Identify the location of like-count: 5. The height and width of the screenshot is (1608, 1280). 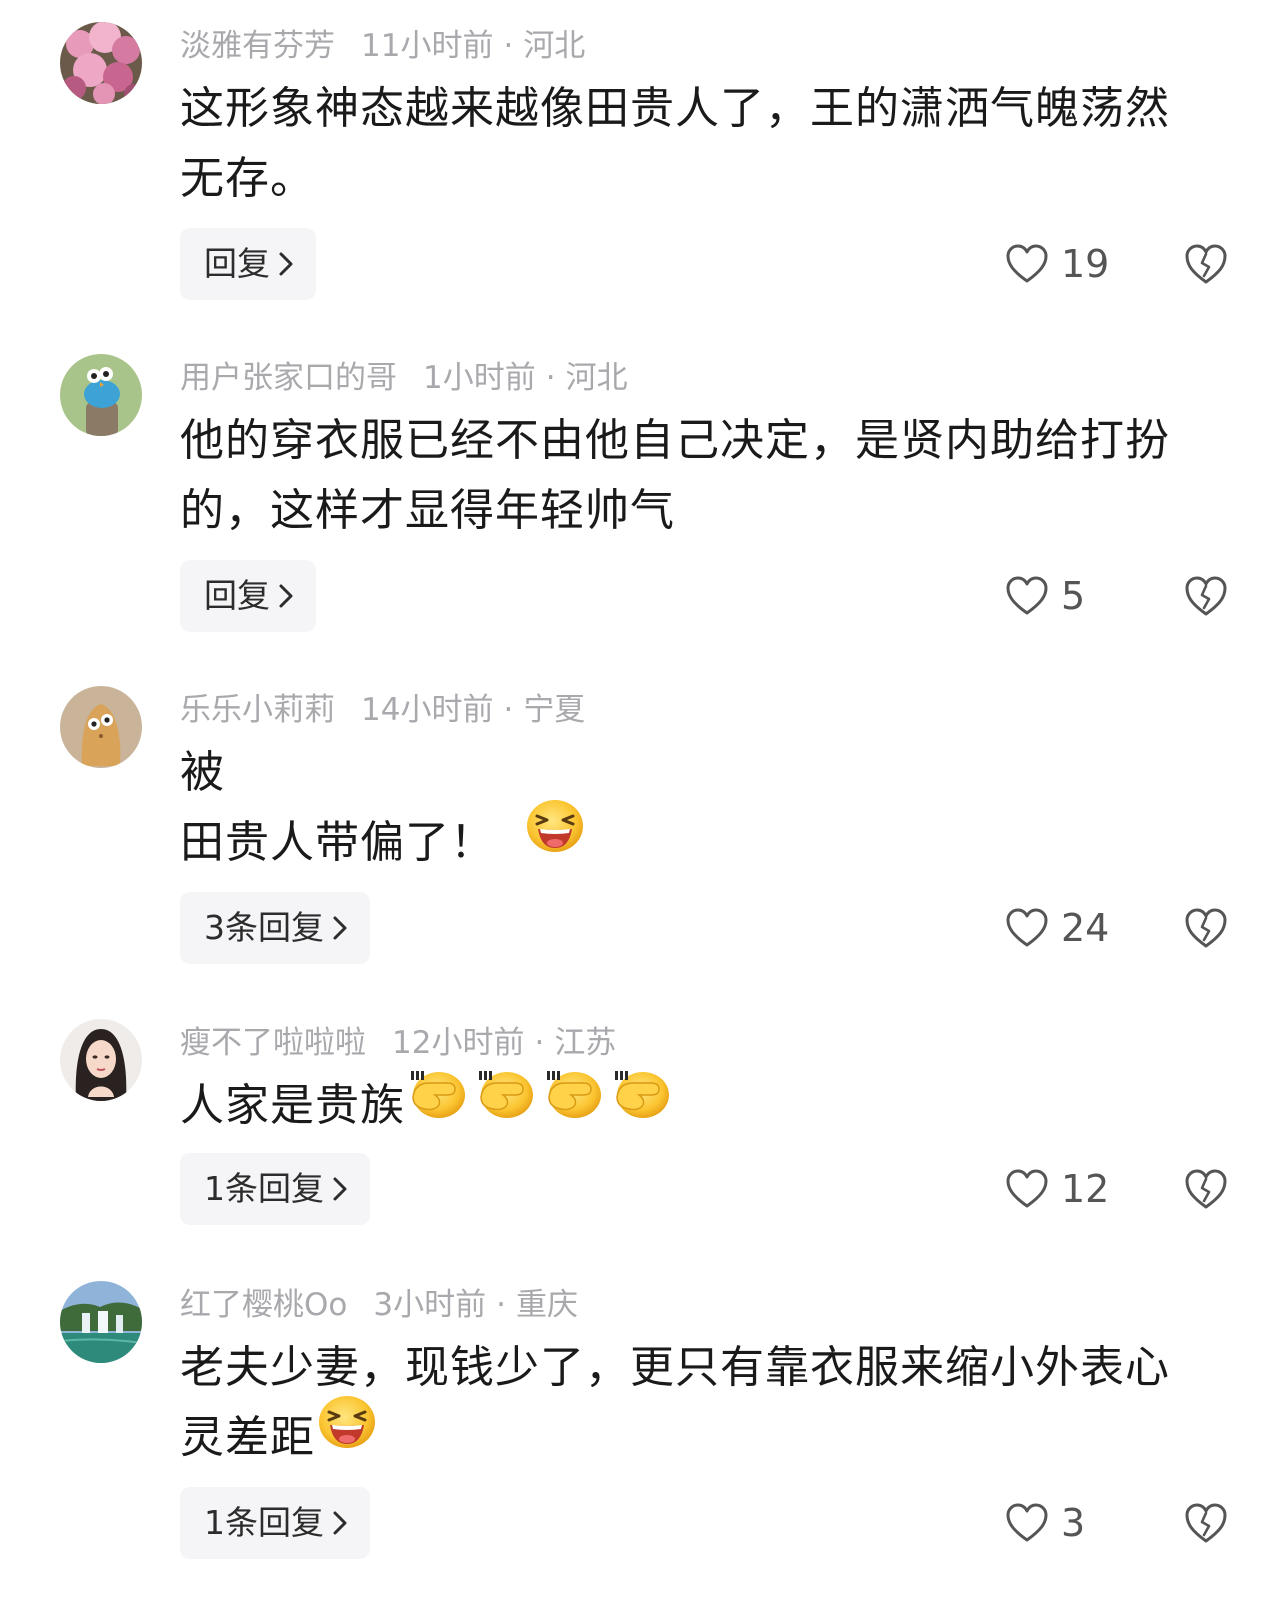
(1073, 596).